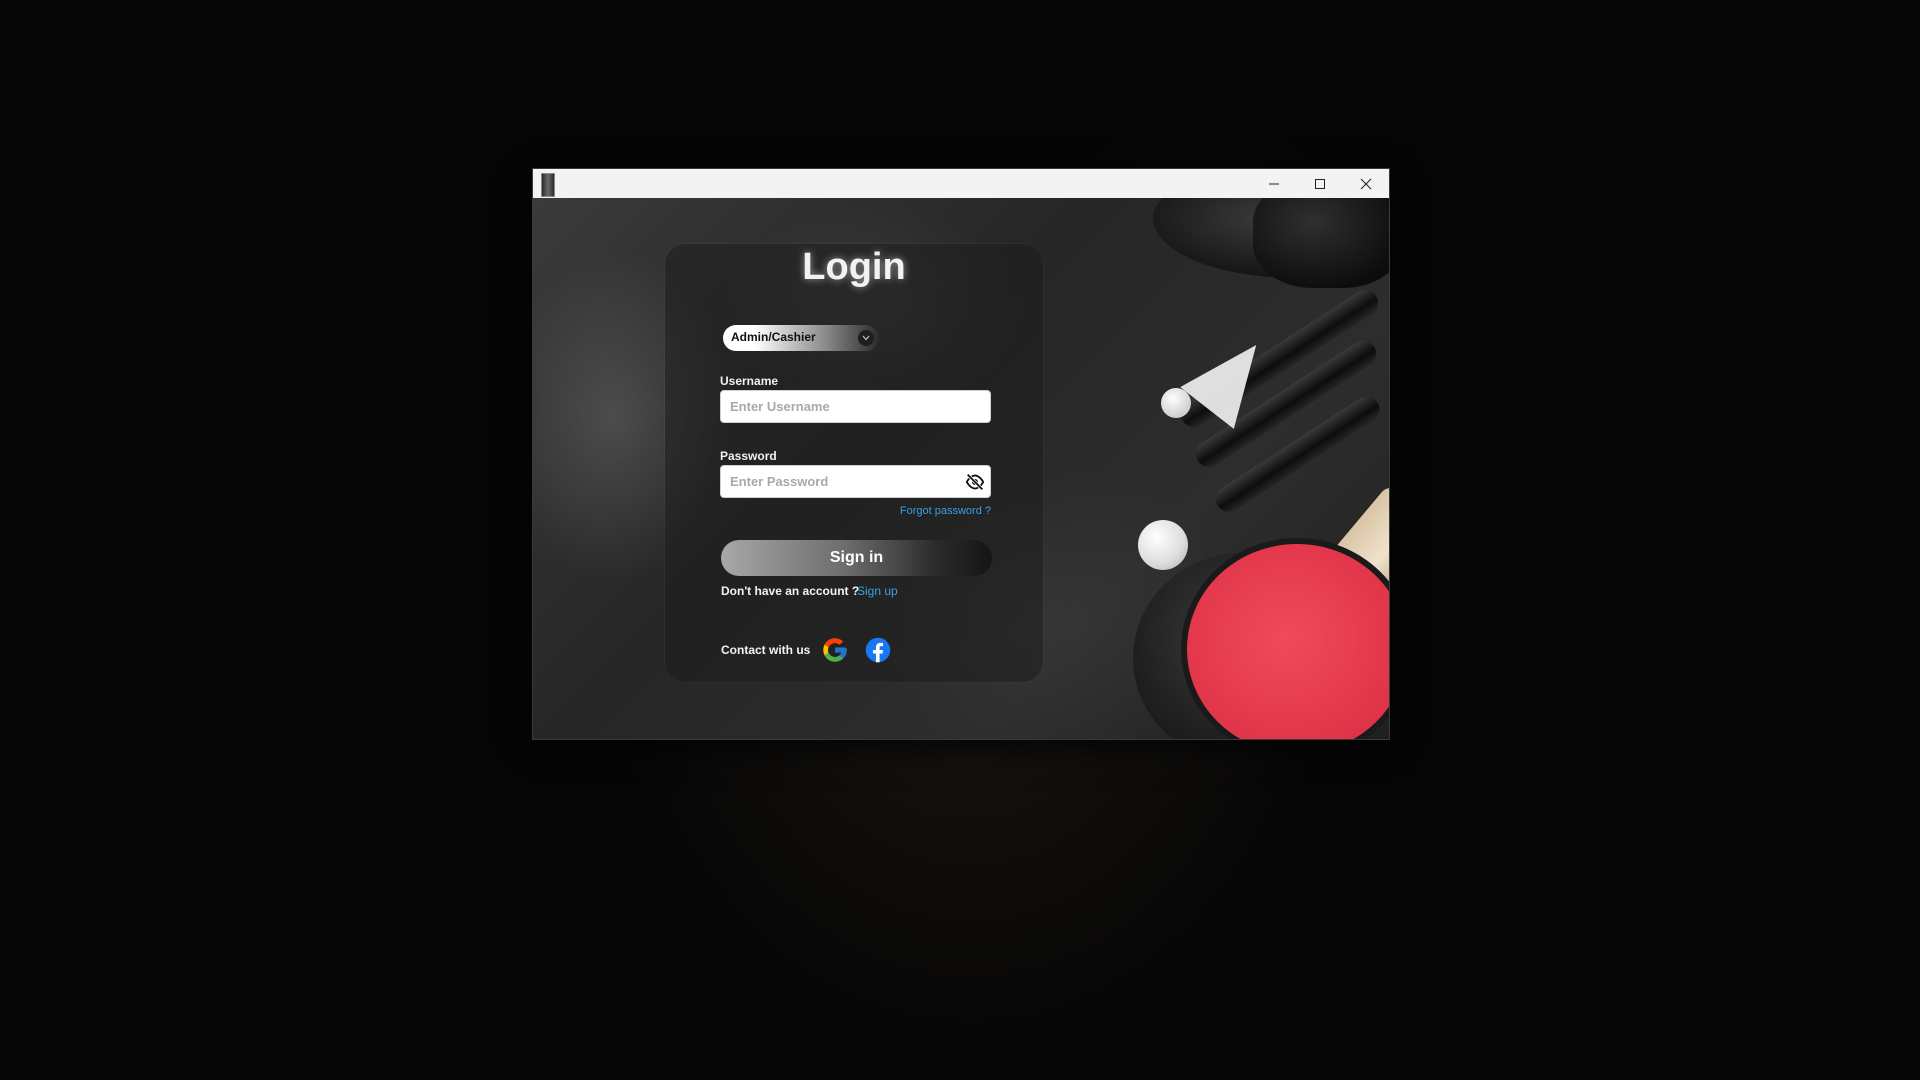  Describe the element at coordinates (1321, 243) in the screenshot. I see `boxing-glove-image` at that location.